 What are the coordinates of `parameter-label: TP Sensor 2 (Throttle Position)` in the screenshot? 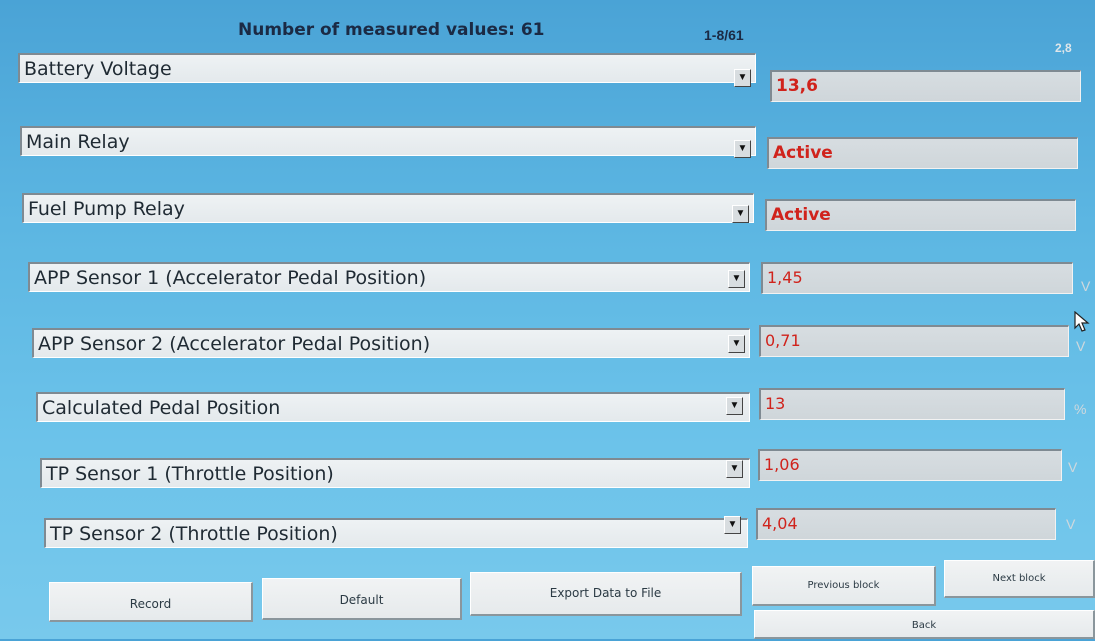 It's located at (194, 534).